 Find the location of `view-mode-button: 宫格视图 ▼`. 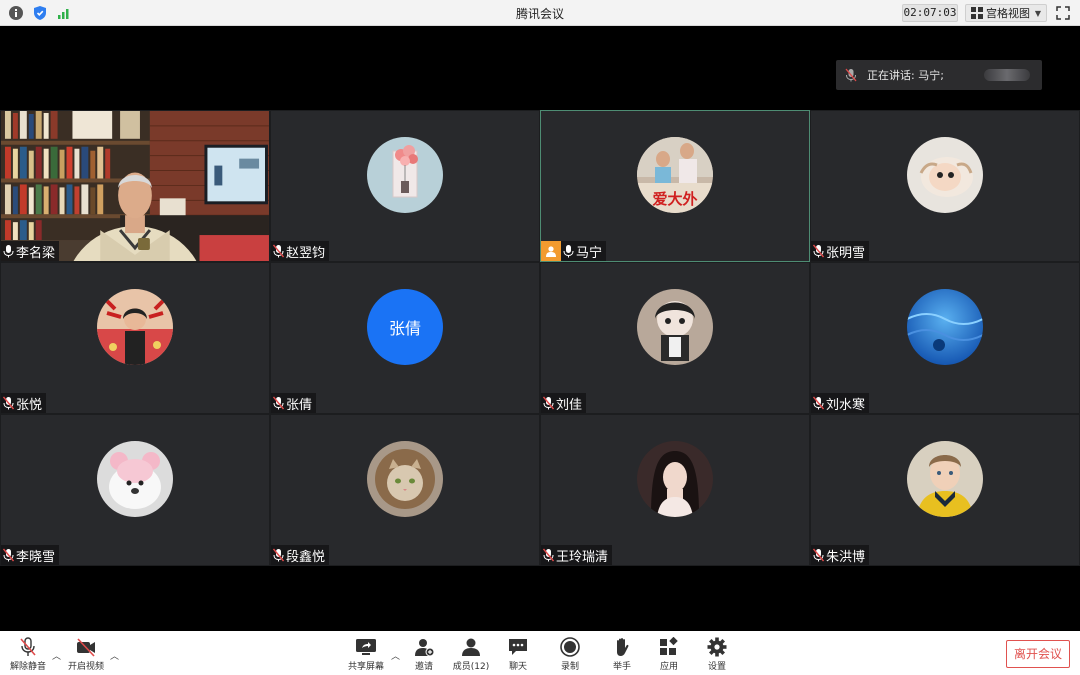

view-mode-button: 宫格视图 ▼ is located at coordinates (1006, 13).